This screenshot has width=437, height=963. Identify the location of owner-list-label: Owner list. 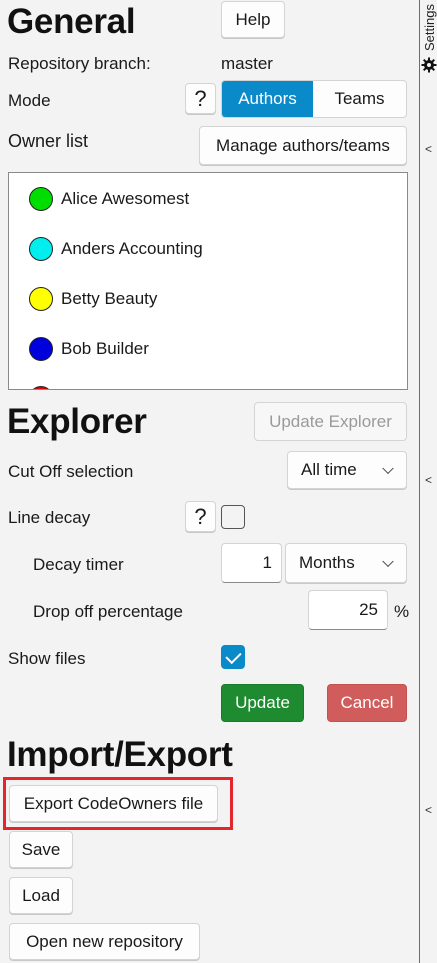
(48, 141).